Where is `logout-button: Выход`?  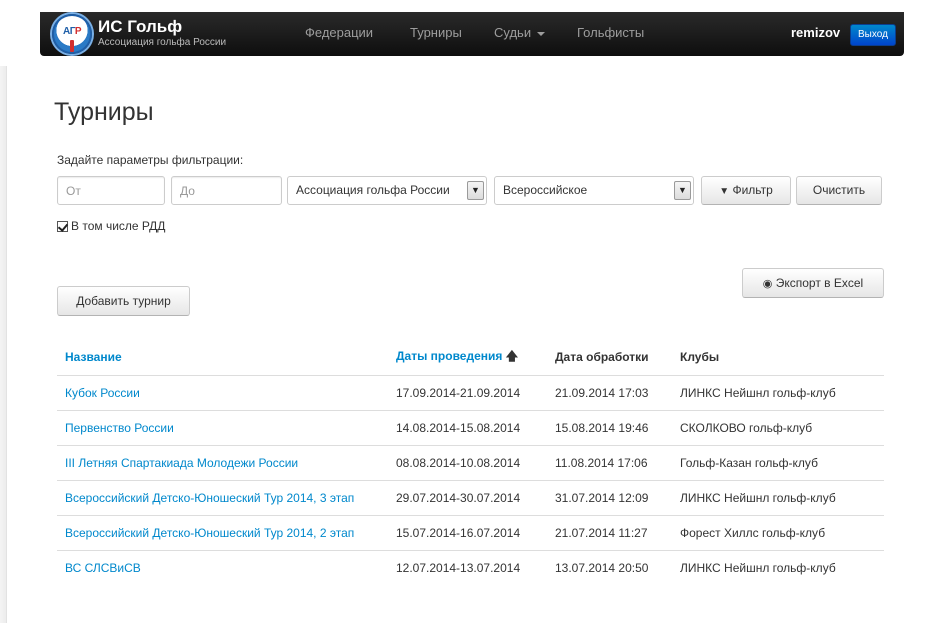
logout-button: Выход is located at coordinates (873, 35).